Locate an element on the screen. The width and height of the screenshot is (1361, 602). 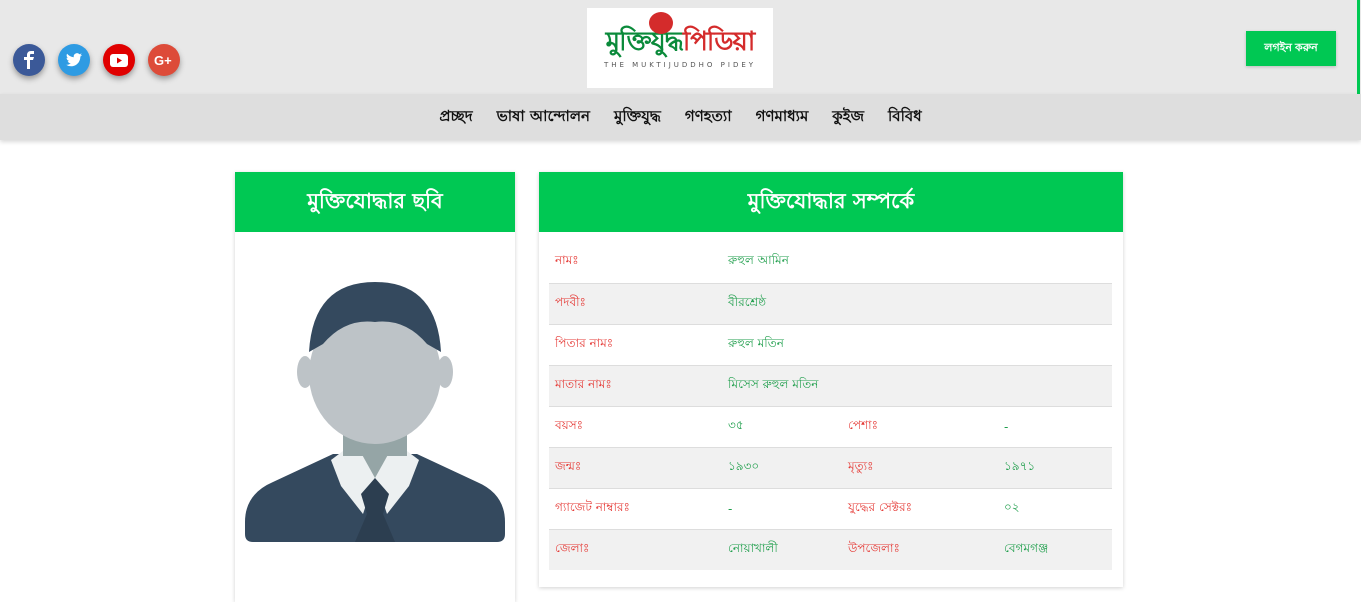
table-row: পিতার নামঃ রুহুল মতিন is located at coordinates (830, 345).